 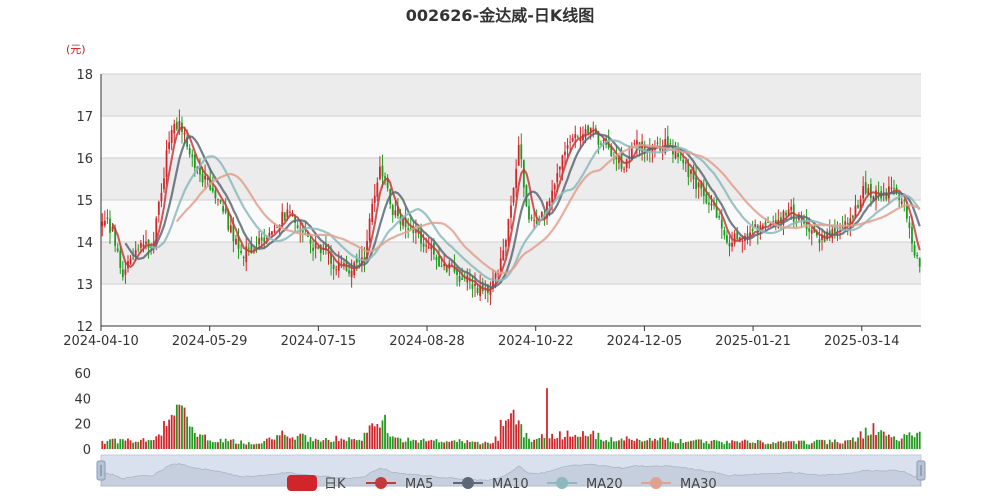 What do you see at coordinates (604, 484) in the screenshot?
I see `legend-item-label: MA20` at bounding box center [604, 484].